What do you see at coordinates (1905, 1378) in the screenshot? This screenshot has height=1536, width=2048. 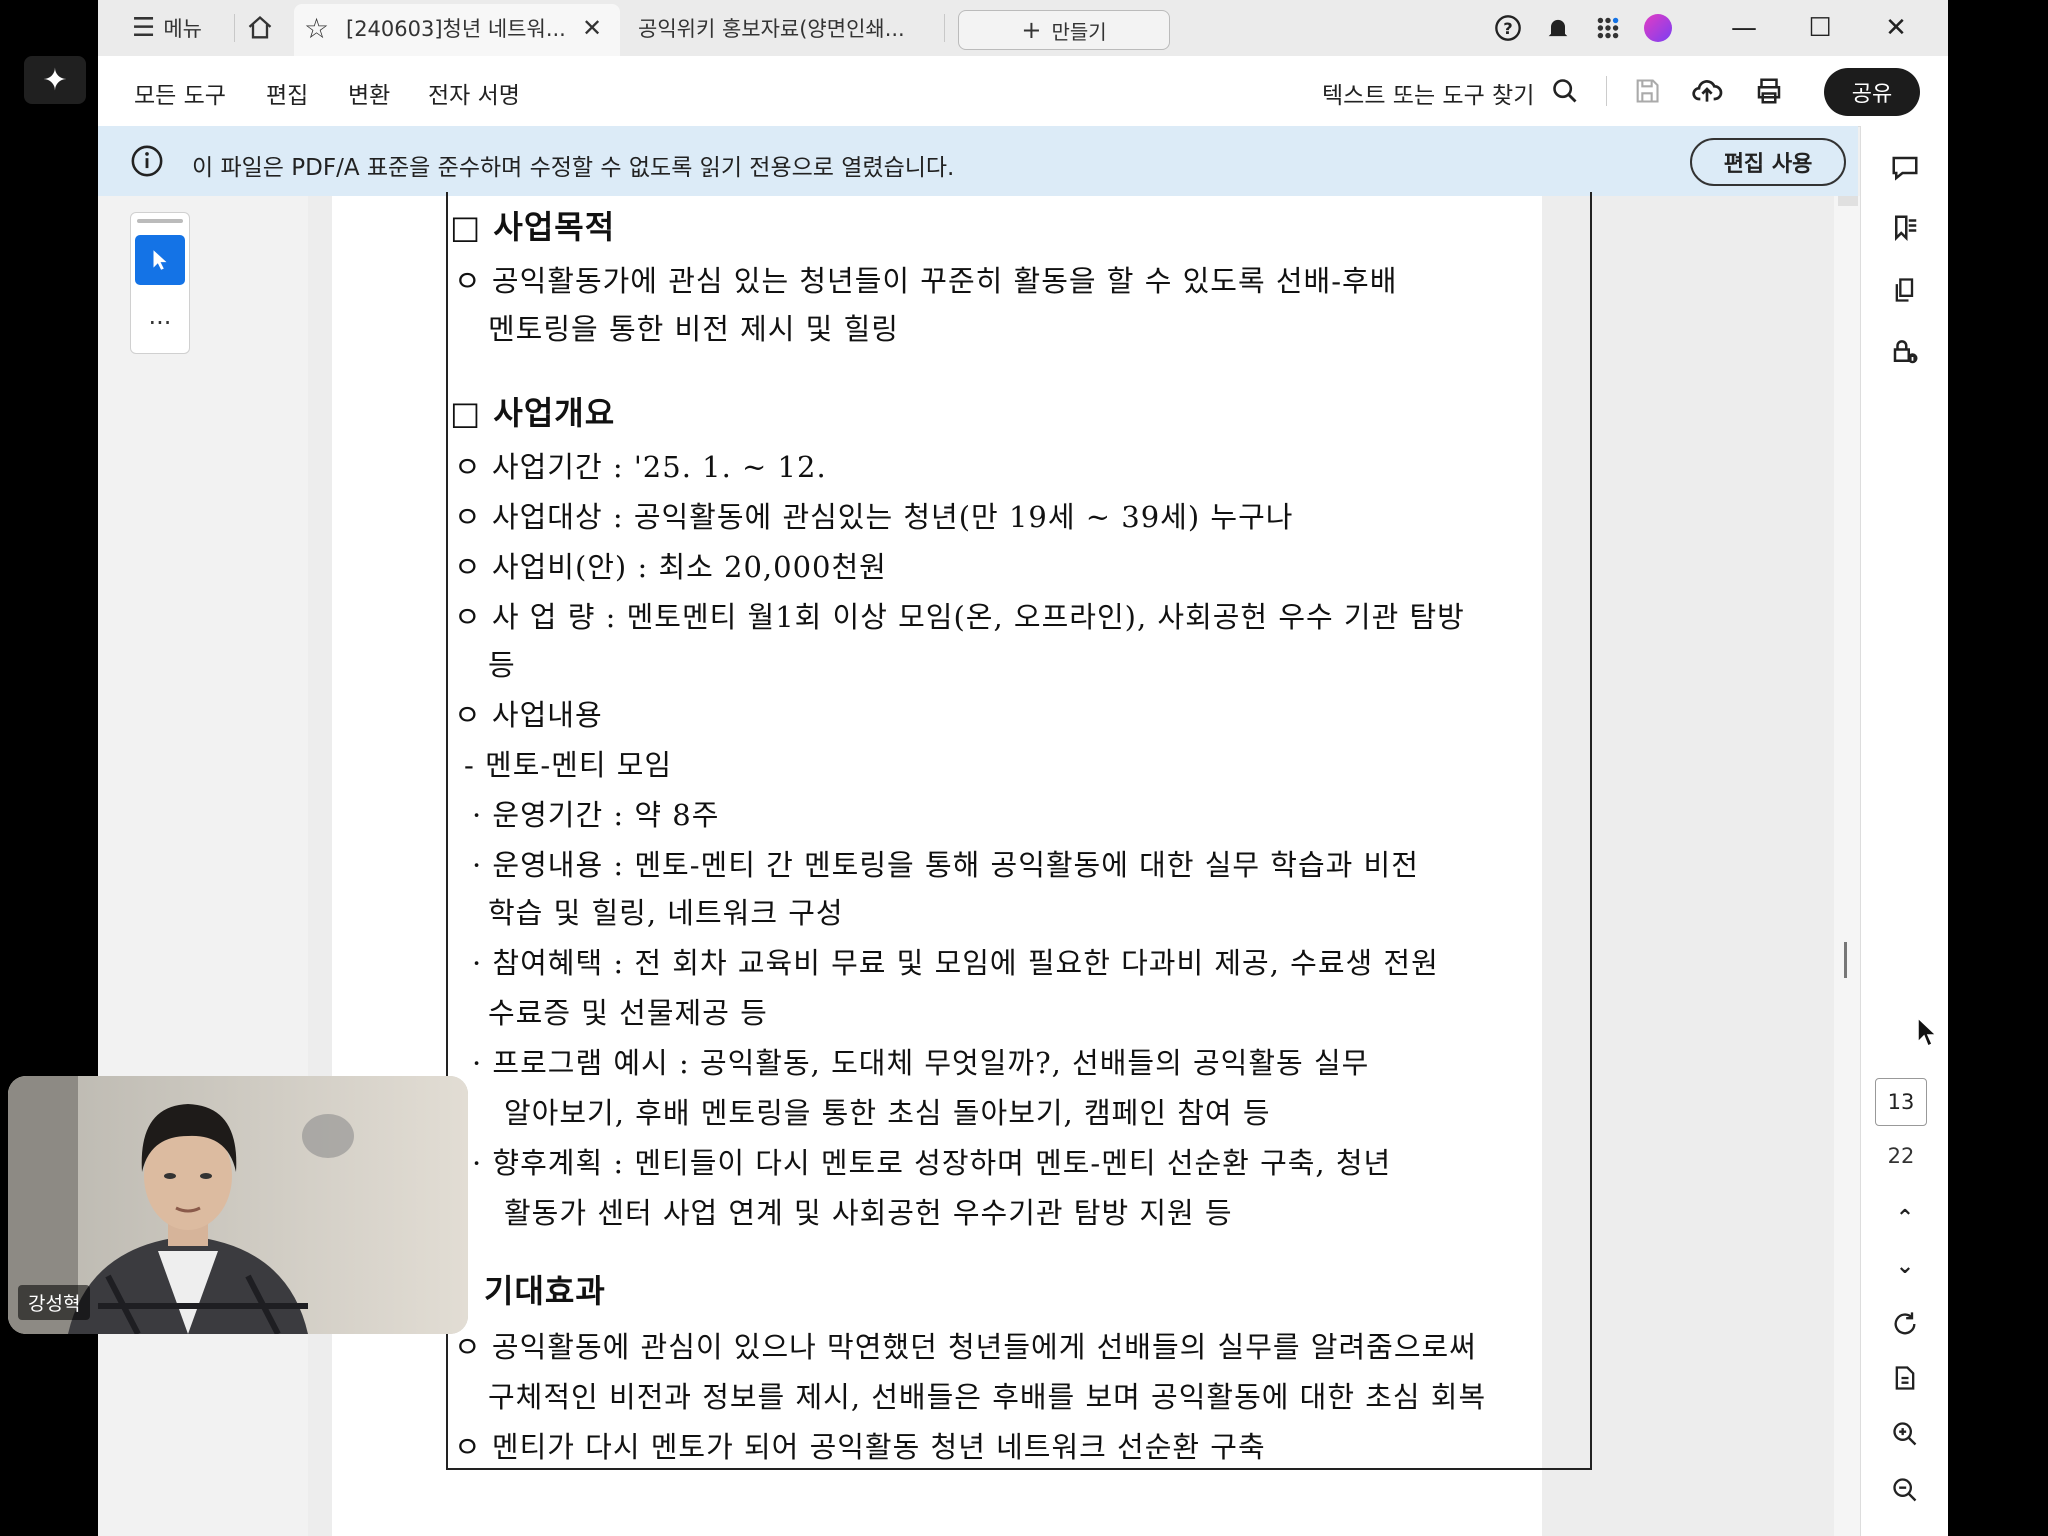 I see `page-display-button` at bounding box center [1905, 1378].